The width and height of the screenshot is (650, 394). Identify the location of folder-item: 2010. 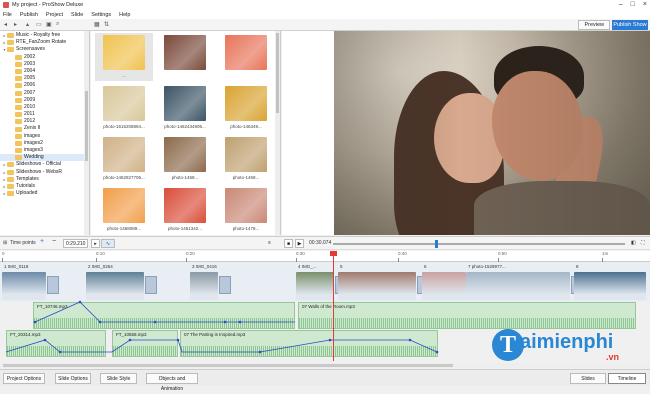
(44, 107).